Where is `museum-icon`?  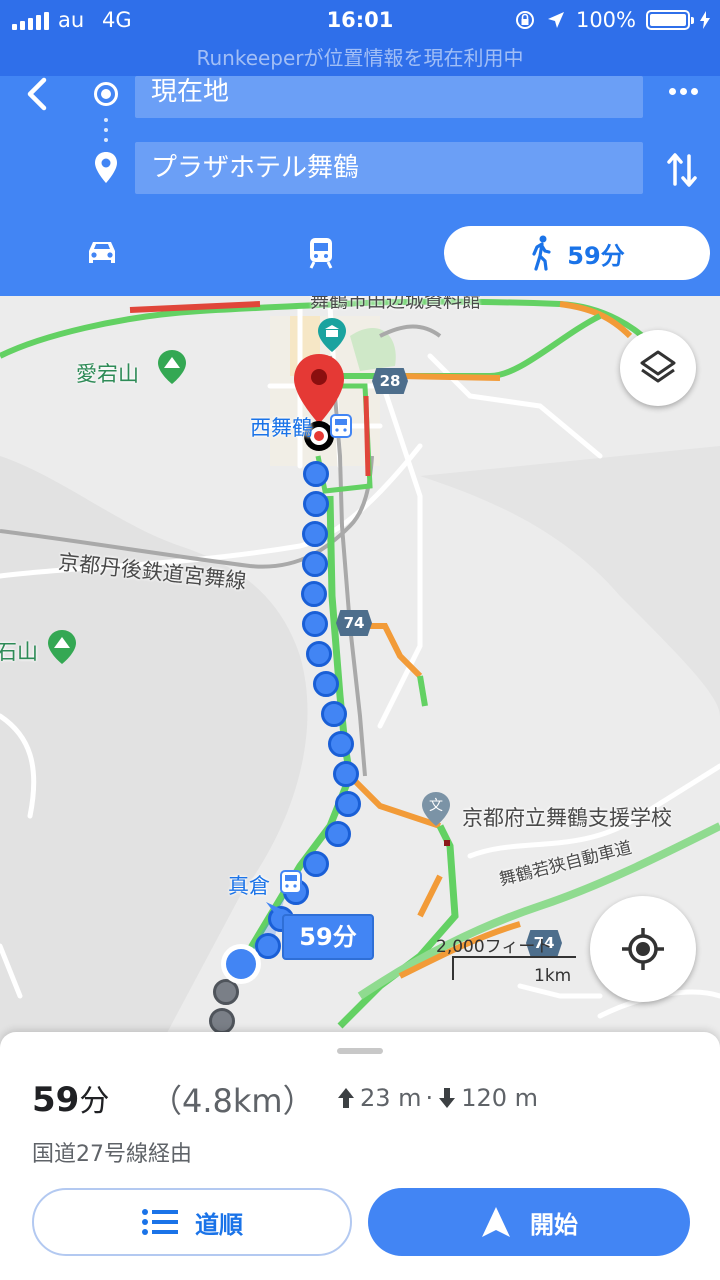 museum-icon is located at coordinates (332, 335).